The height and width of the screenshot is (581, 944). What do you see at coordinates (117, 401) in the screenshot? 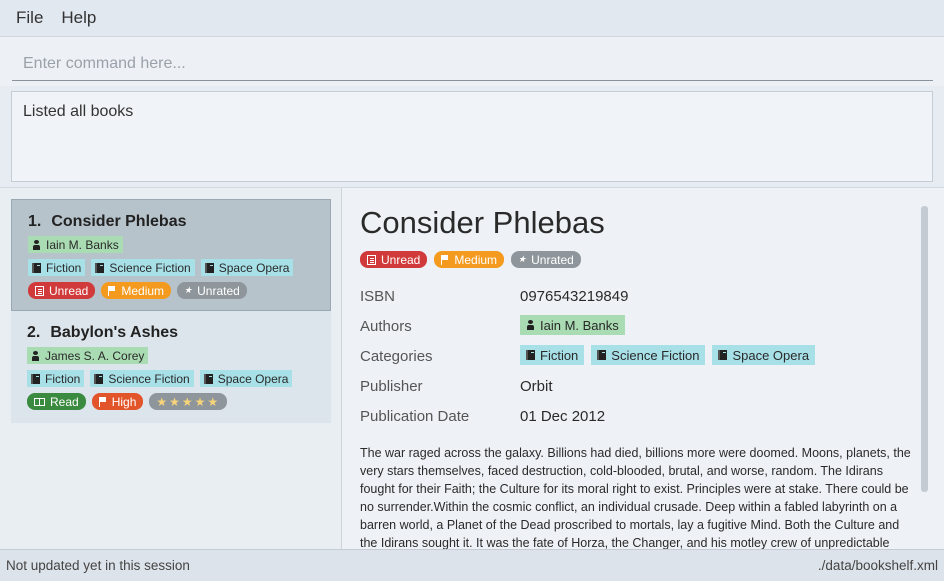
I see `priority-badge: High` at bounding box center [117, 401].